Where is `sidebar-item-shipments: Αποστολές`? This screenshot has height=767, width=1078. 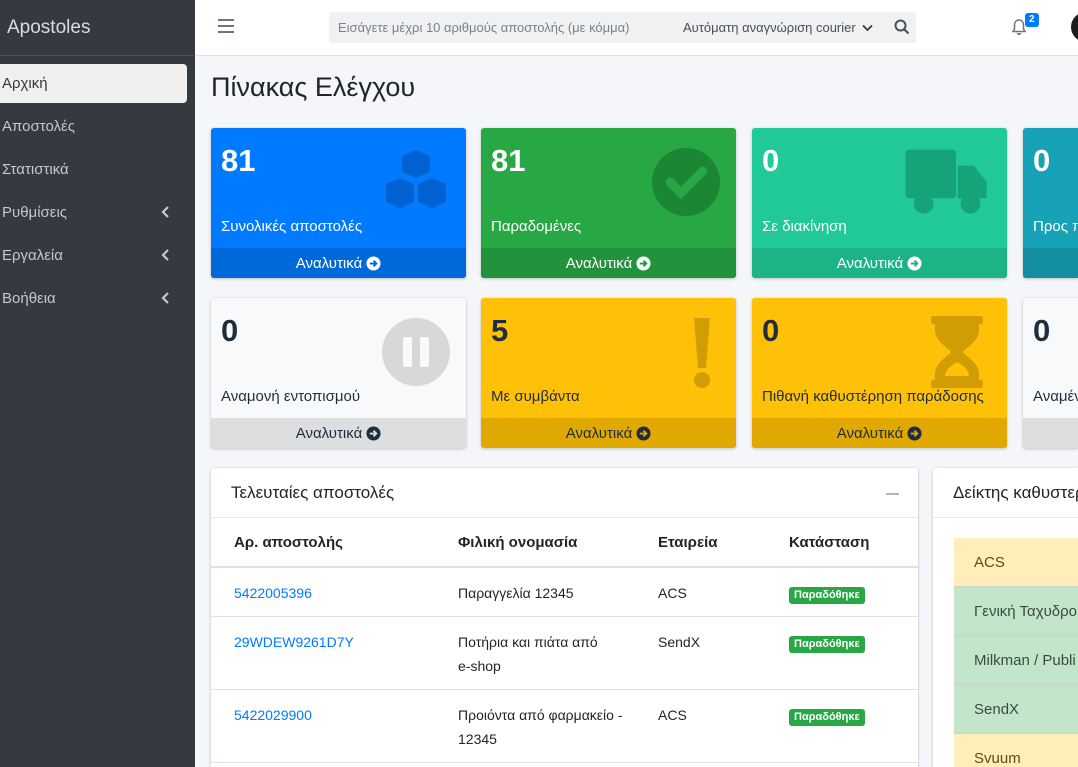 sidebar-item-shipments: Αποστολές is located at coordinates (93, 126).